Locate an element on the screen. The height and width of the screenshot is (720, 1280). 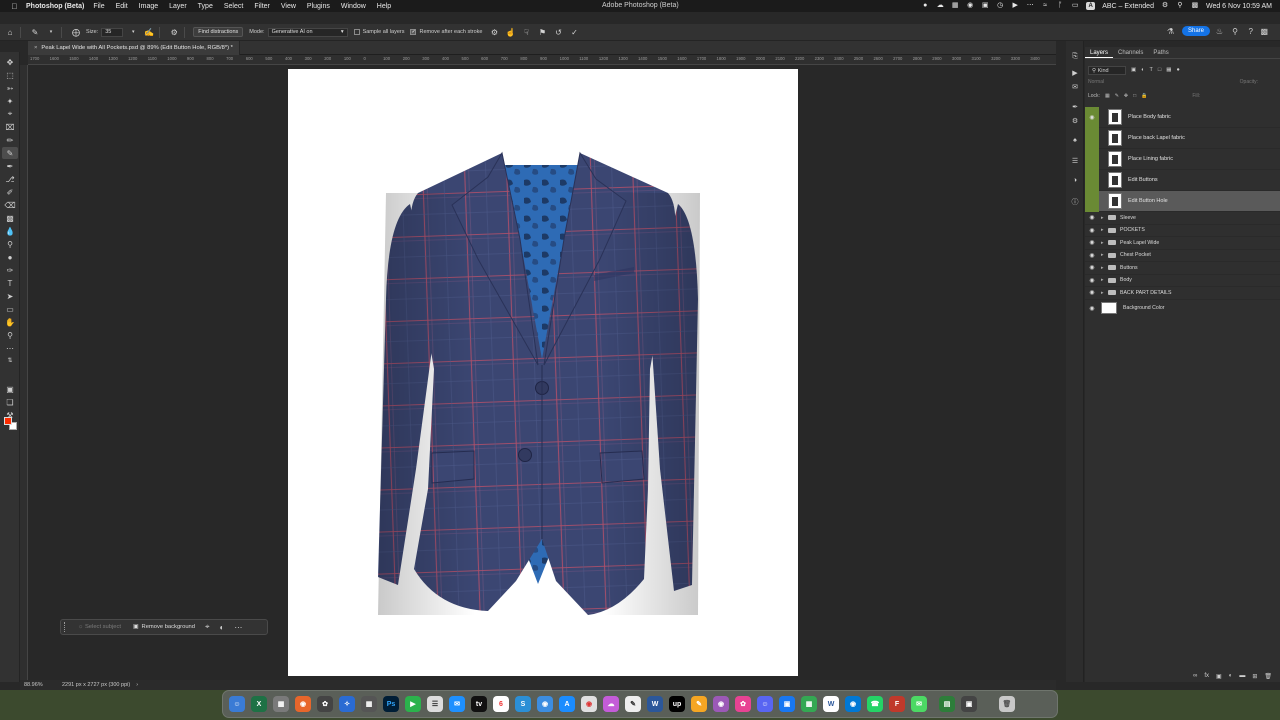
app-name: Photoshop (Beta) is located at coordinates (55, 6).